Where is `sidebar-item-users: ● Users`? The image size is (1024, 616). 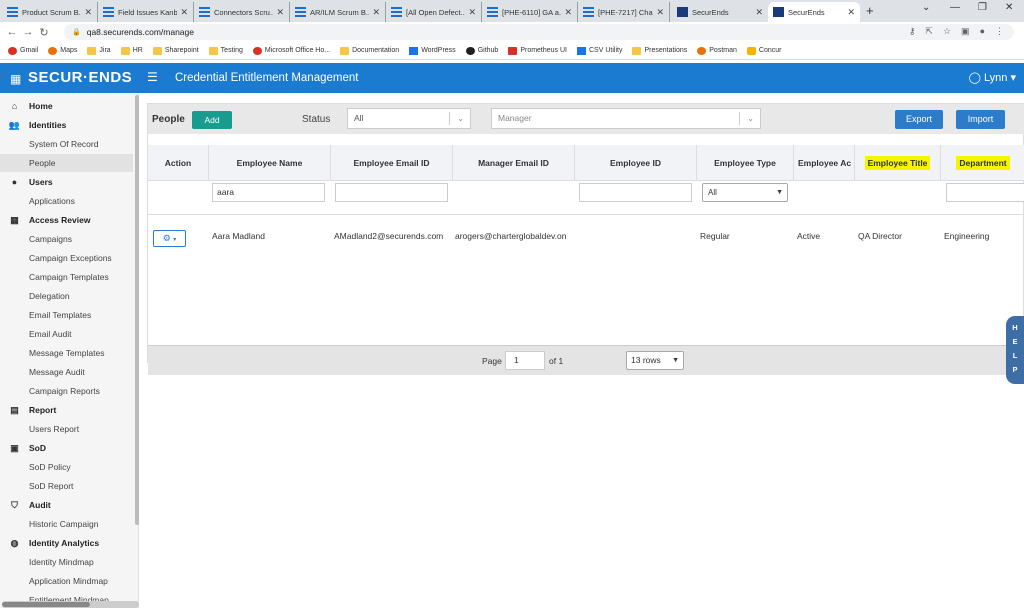
sidebar-item-users: ● Users is located at coordinates (66, 182).